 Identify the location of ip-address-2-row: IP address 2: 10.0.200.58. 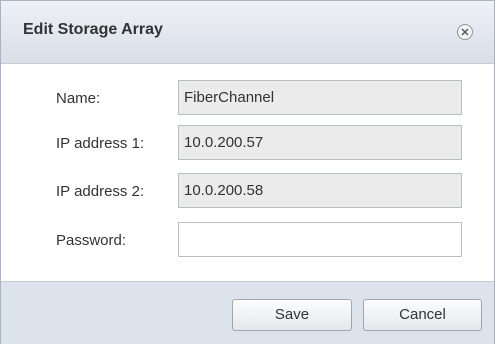
(247, 193).